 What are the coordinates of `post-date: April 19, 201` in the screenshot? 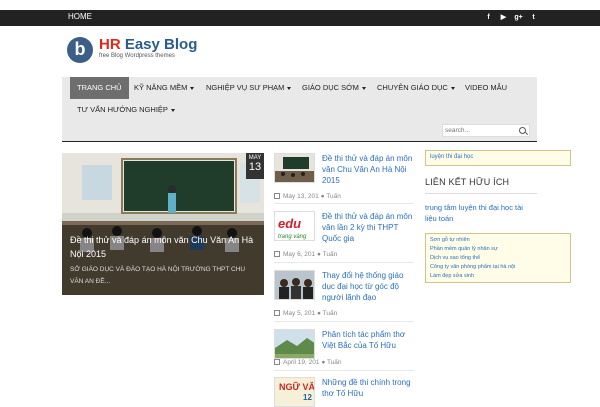 It's located at (301, 362).